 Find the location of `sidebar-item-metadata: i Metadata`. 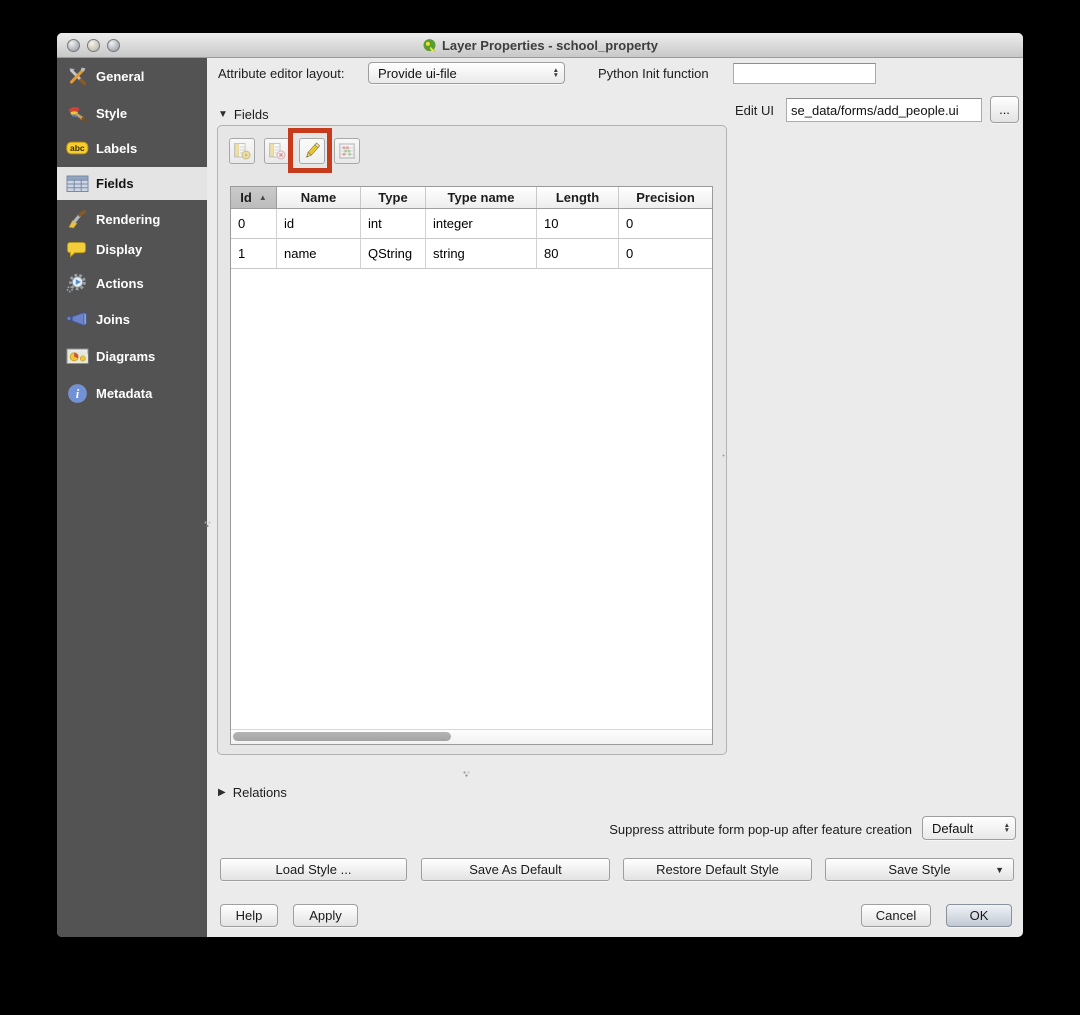

sidebar-item-metadata: i Metadata is located at coordinates (132, 393).